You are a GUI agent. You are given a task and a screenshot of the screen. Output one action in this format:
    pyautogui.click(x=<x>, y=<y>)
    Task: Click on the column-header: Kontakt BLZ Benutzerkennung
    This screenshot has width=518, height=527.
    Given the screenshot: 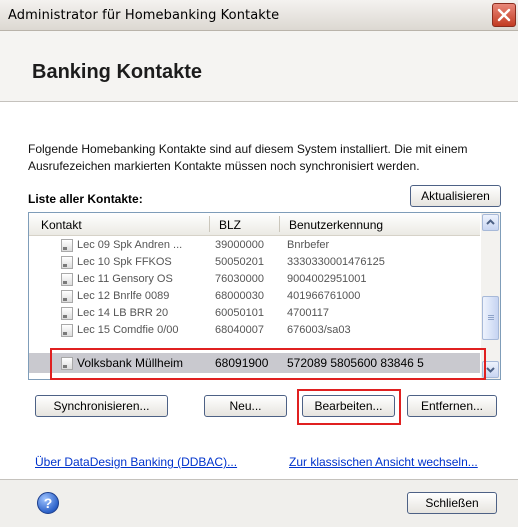 What is the action you would take?
    pyautogui.click(x=254, y=224)
    